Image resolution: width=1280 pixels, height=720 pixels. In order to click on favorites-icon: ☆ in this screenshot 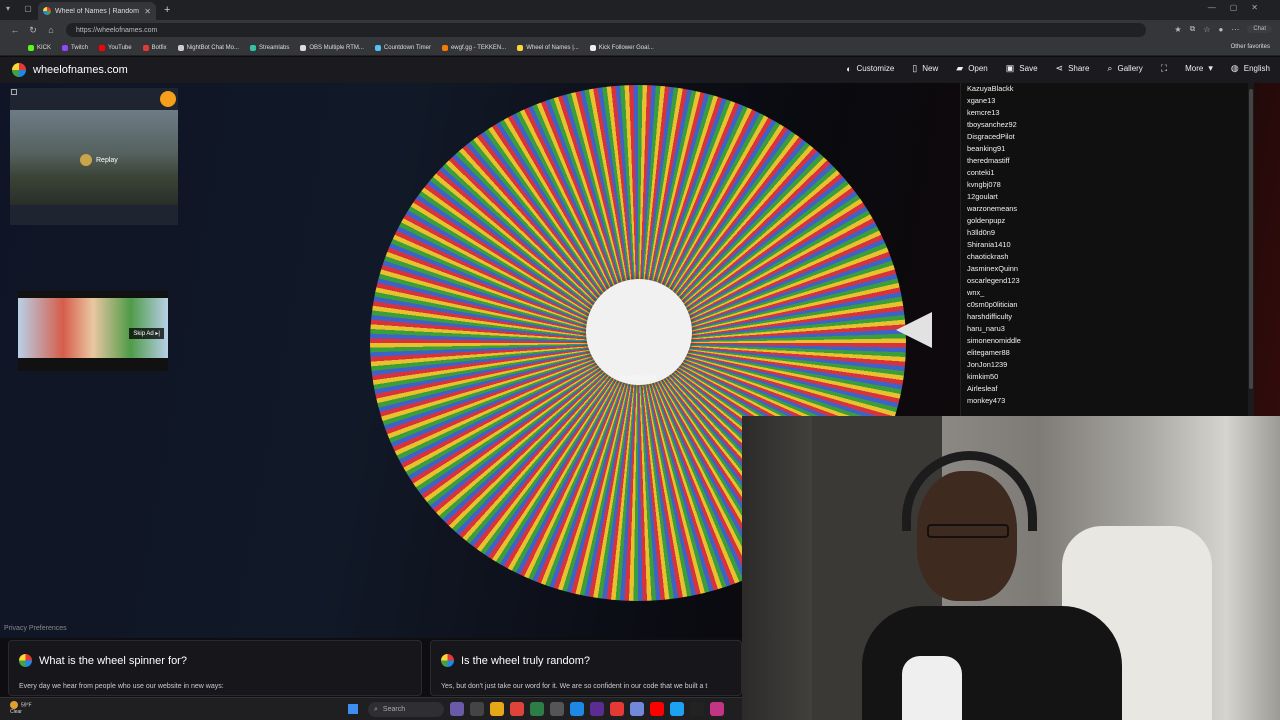, I will do `click(1206, 29)`.